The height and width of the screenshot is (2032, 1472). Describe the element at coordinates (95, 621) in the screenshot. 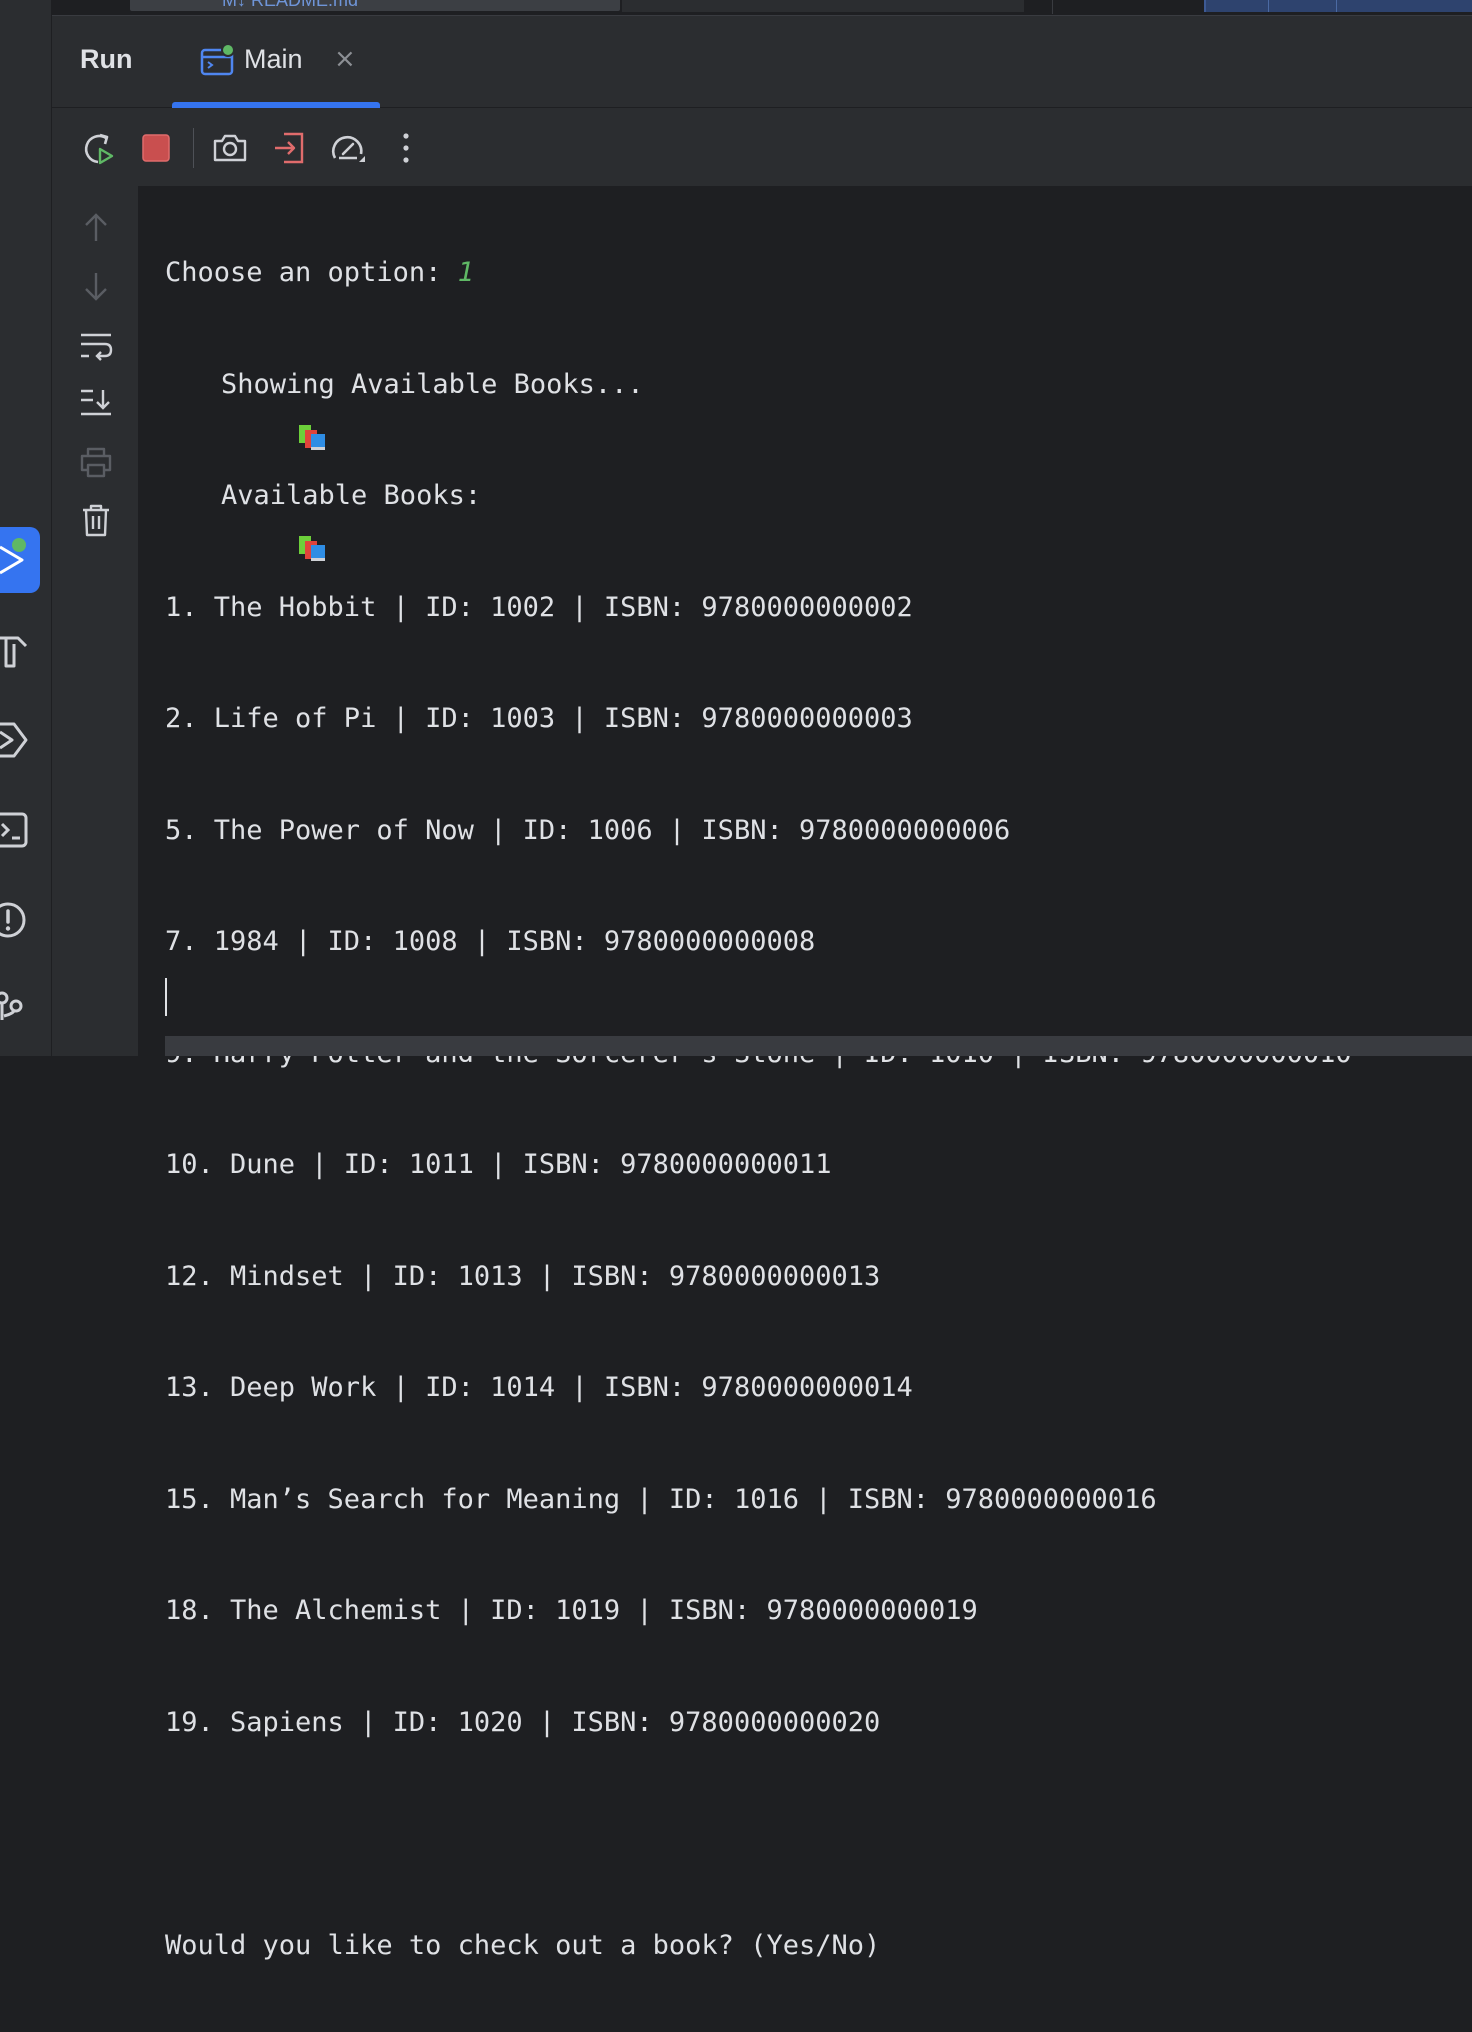

I see `console-gutter` at that location.